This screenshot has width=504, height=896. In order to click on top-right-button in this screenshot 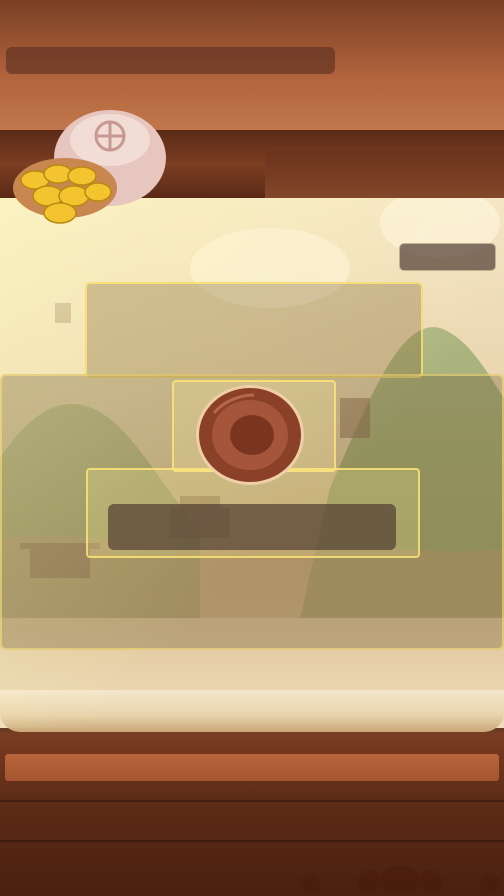, I will do `click(447, 257)`.